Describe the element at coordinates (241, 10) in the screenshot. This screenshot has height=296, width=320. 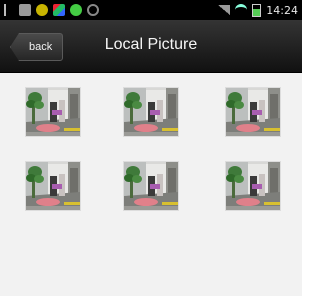
I see `wifi-icon` at that location.